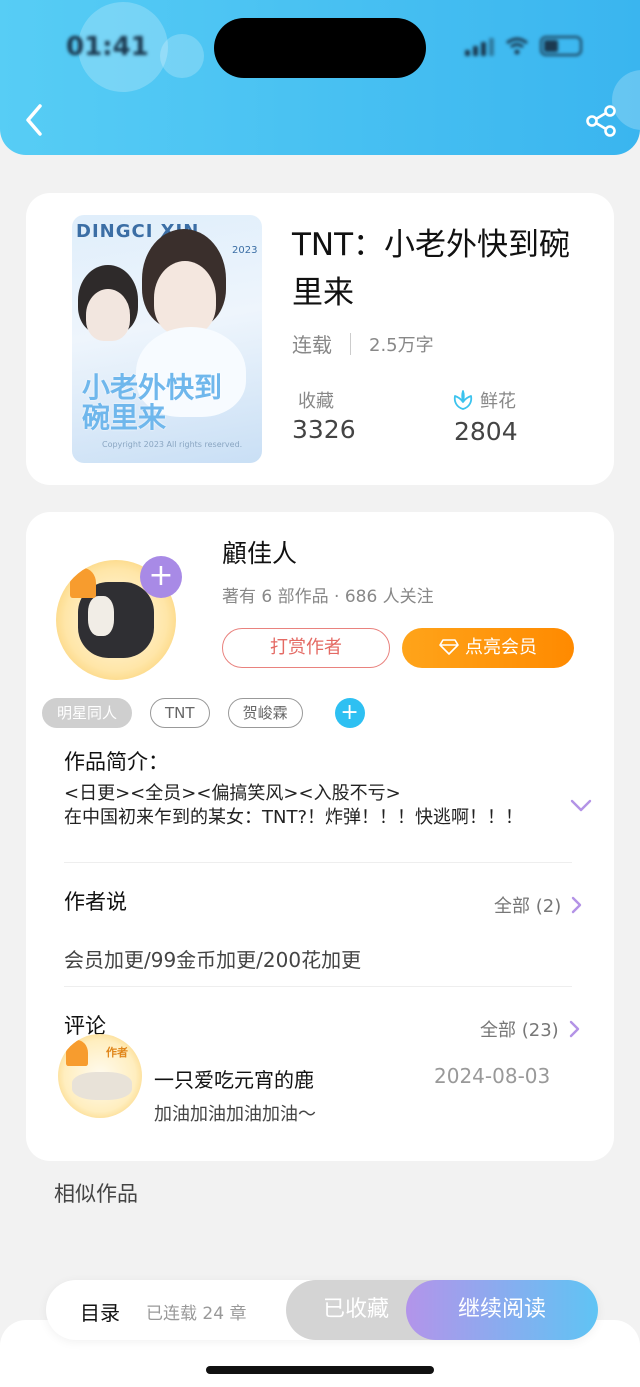 The width and height of the screenshot is (640, 1387). I want to click on flower-icon, so click(463, 400).